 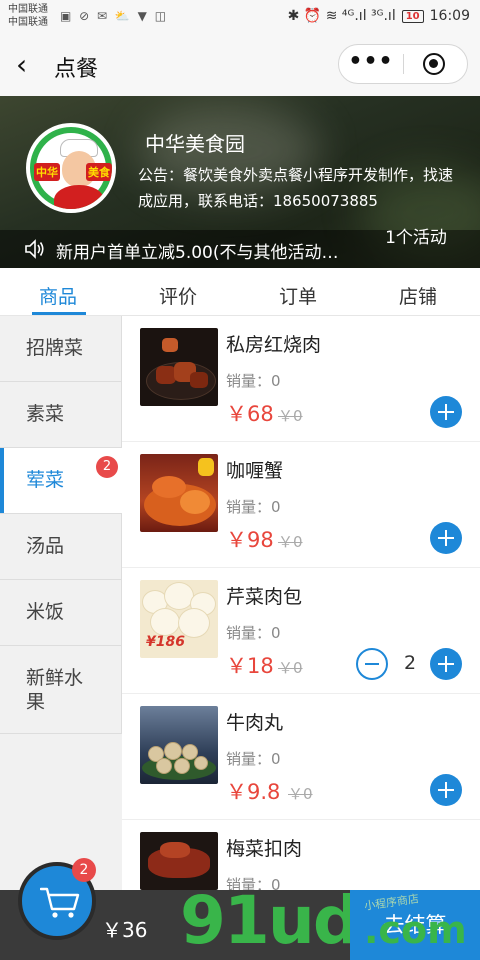 I want to click on category-soup: 汤品, so click(x=61, y=547).